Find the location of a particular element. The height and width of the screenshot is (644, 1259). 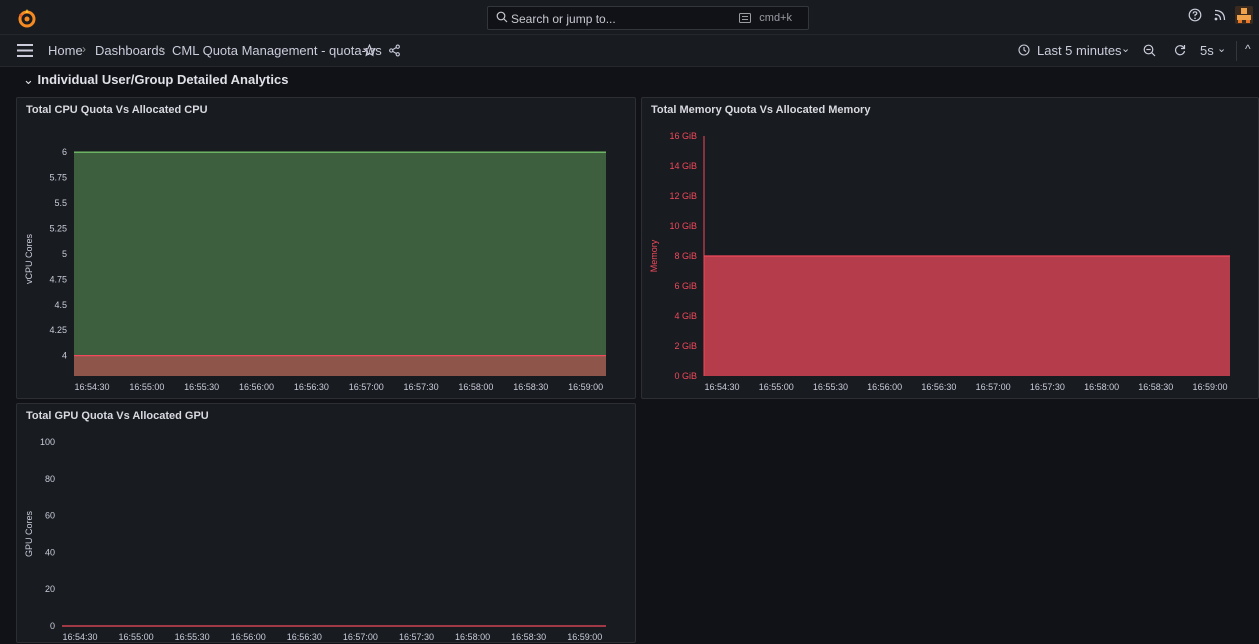

search-bar: Search or jump to... cmd+k is located at coordinates (648, 18).